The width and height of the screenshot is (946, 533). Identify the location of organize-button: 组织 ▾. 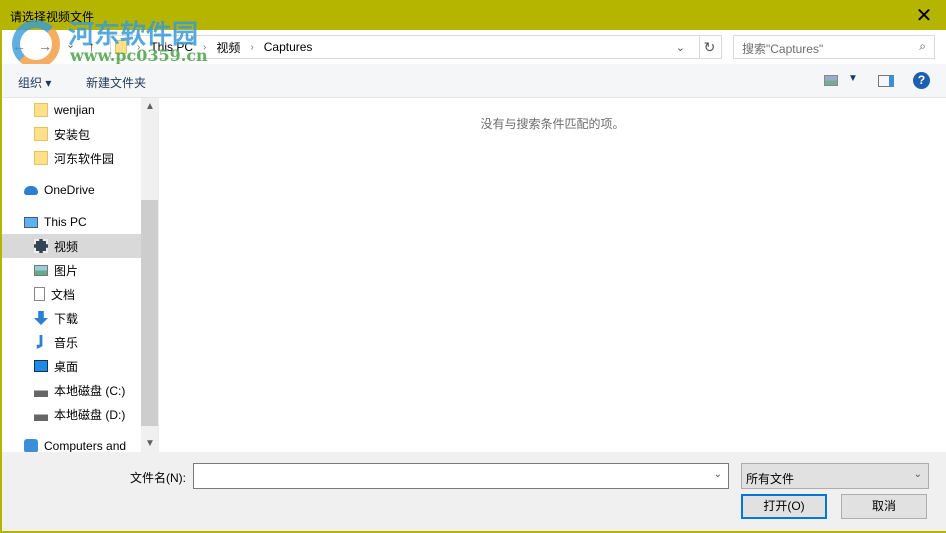
(34, 82).